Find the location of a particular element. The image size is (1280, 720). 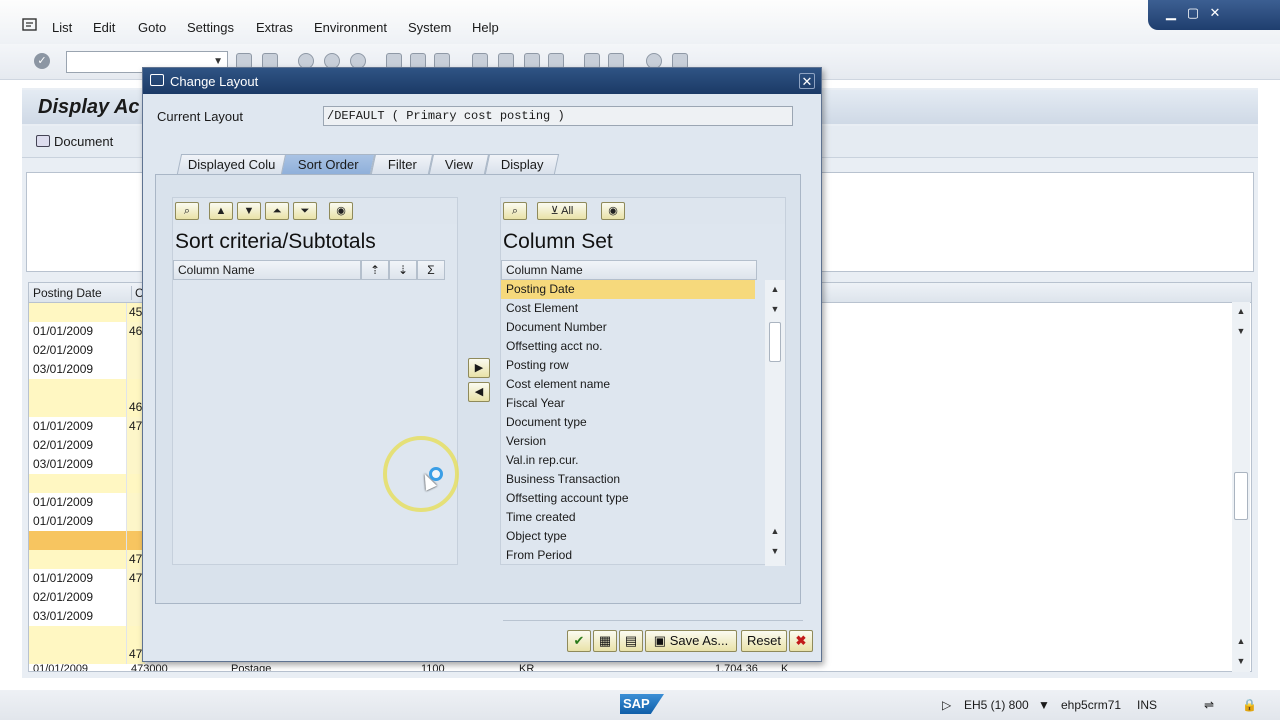

menu-edit: Edit is located at coordinates (104, 27).